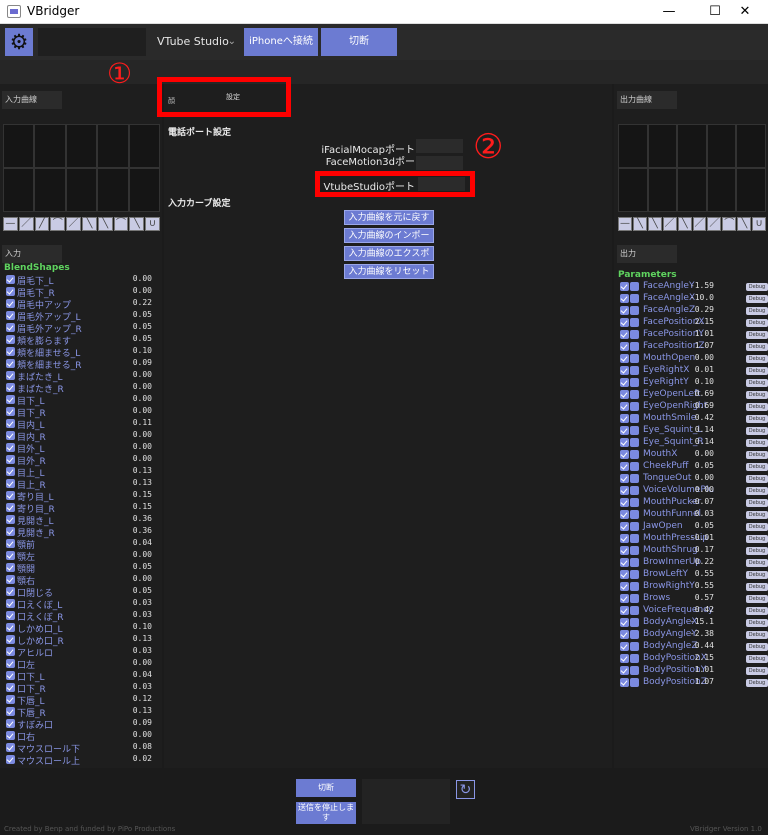  I want to click on list-item: 目内_L 0.11, so click(79, 424).